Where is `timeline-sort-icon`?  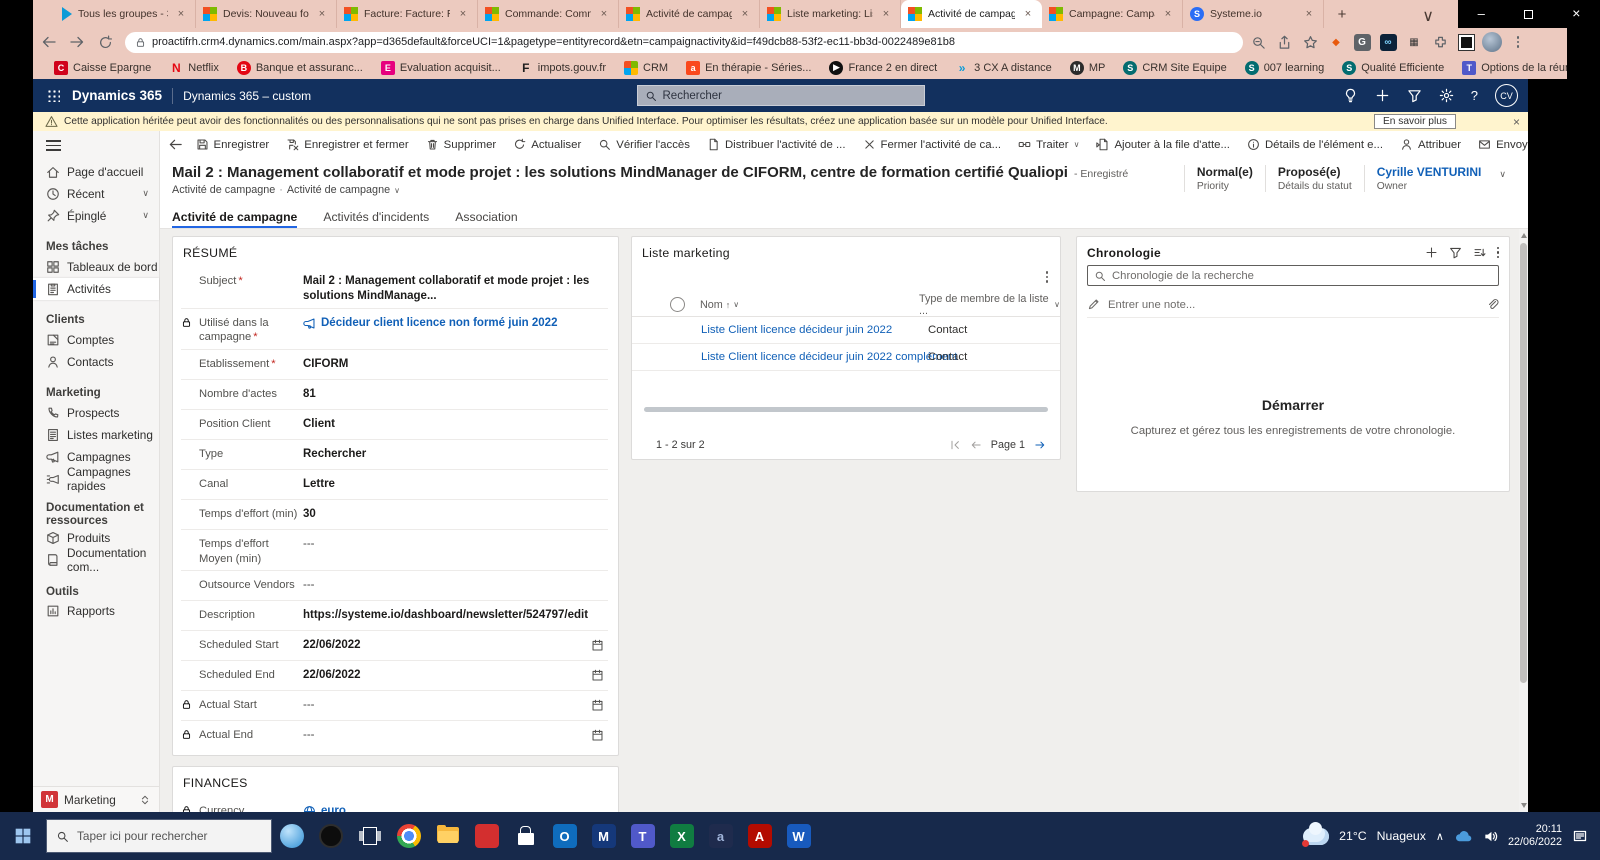 timeline-sort-icon is located at coordinates (1479, 252).